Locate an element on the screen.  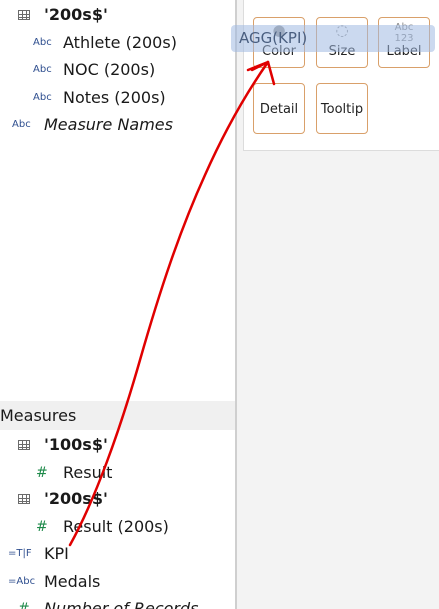
table-100s: '100s$' is located at coordinates (118, 445).